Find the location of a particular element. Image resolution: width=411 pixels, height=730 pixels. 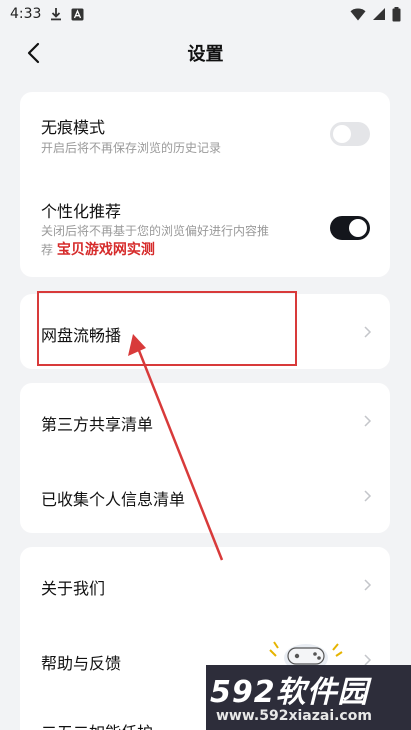

watermark-logo-text: 592软件园 is located at coordinates (289, 692).